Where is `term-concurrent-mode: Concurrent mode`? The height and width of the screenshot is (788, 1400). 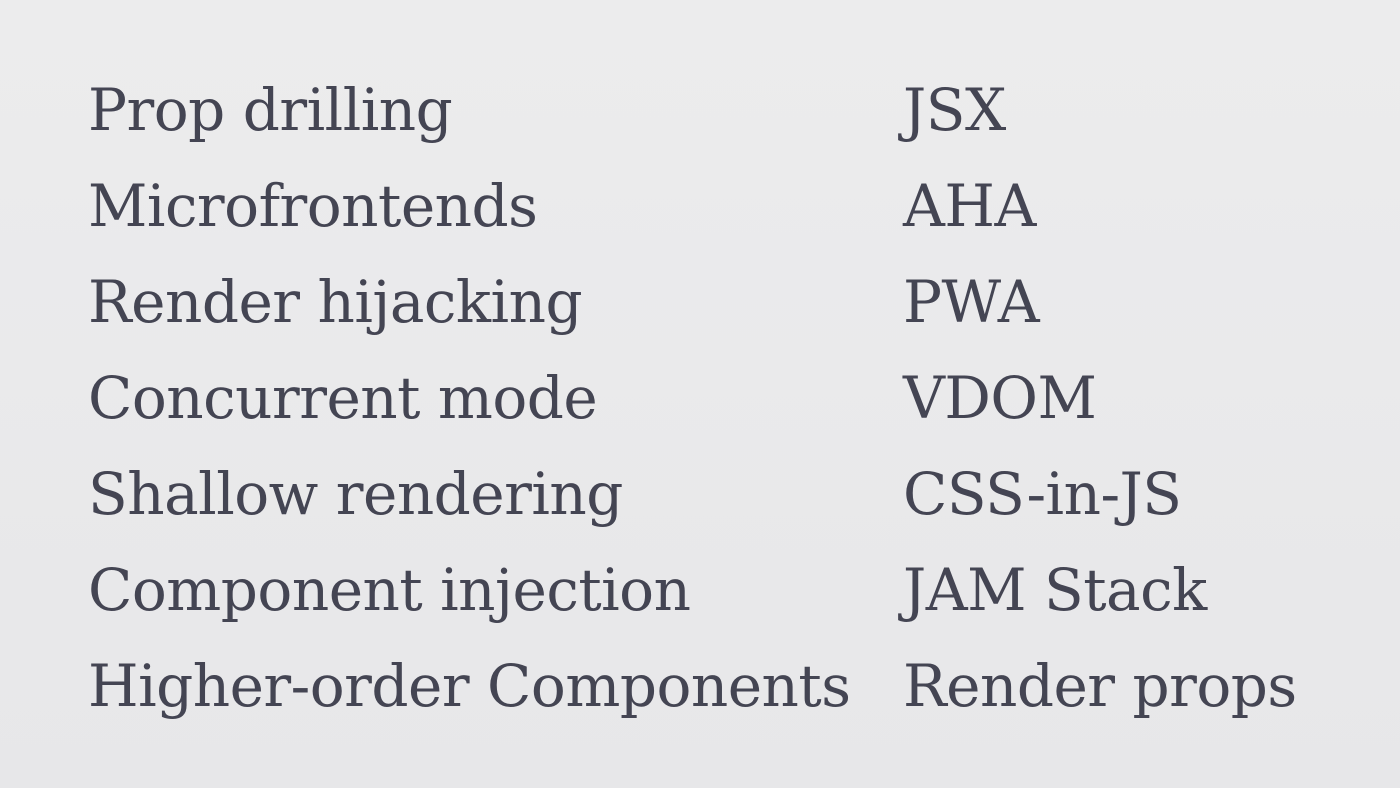 term-concurrent-mode: Concurrent mode is located at coordinates (343, 398).